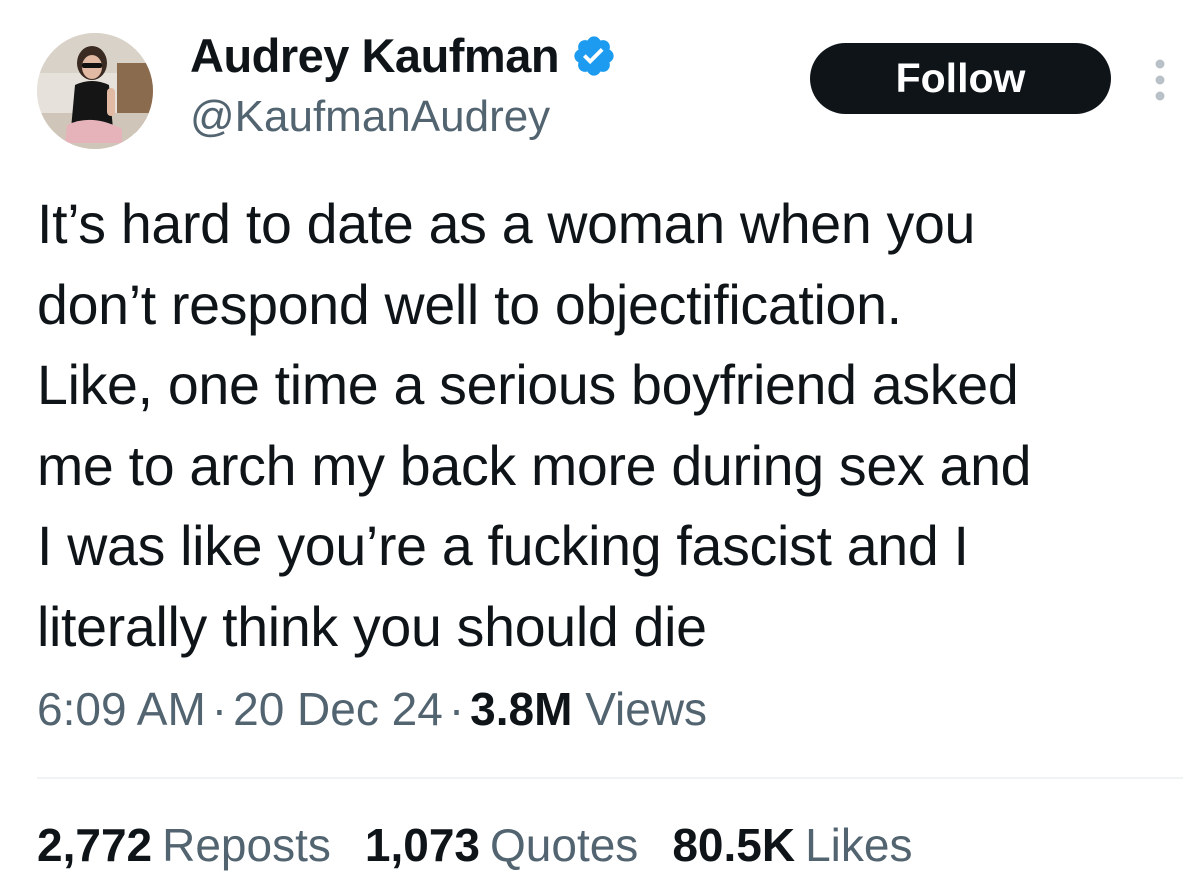  I want to click on quotes-stat: 1,073 Quotes, so click(501, 845).